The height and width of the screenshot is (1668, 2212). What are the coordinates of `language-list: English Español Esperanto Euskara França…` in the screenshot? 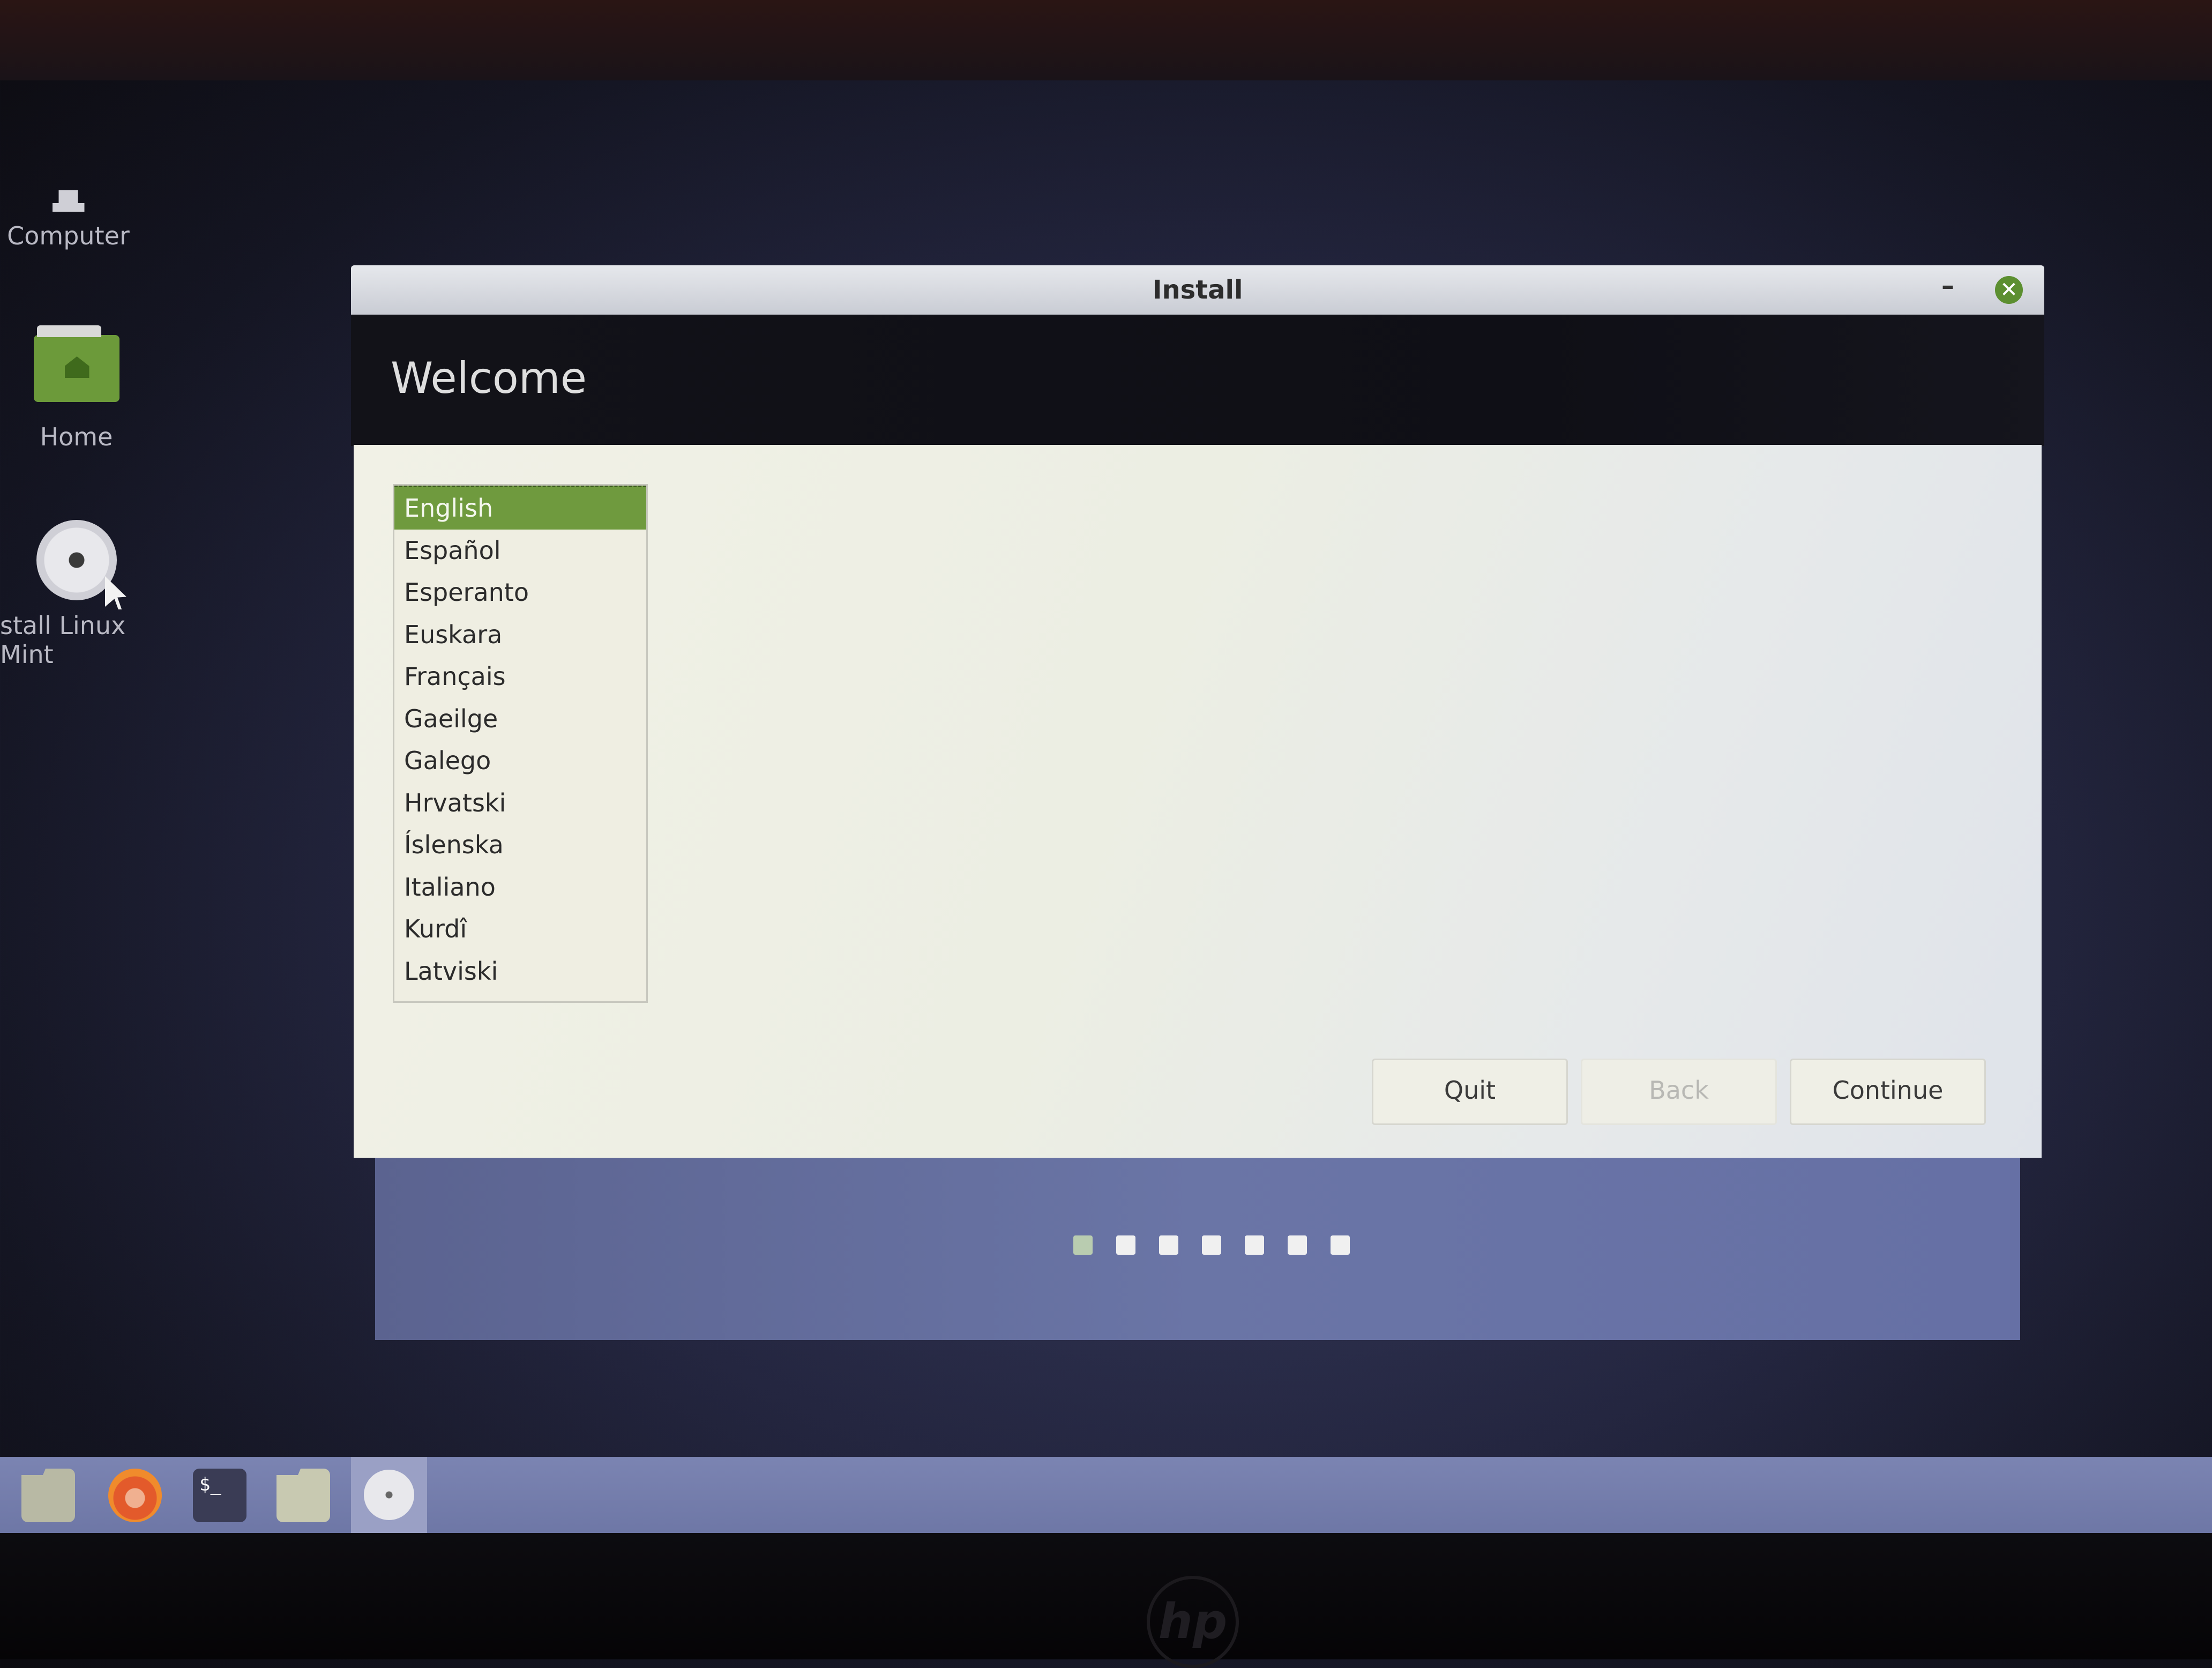 It's located at (520, 743).